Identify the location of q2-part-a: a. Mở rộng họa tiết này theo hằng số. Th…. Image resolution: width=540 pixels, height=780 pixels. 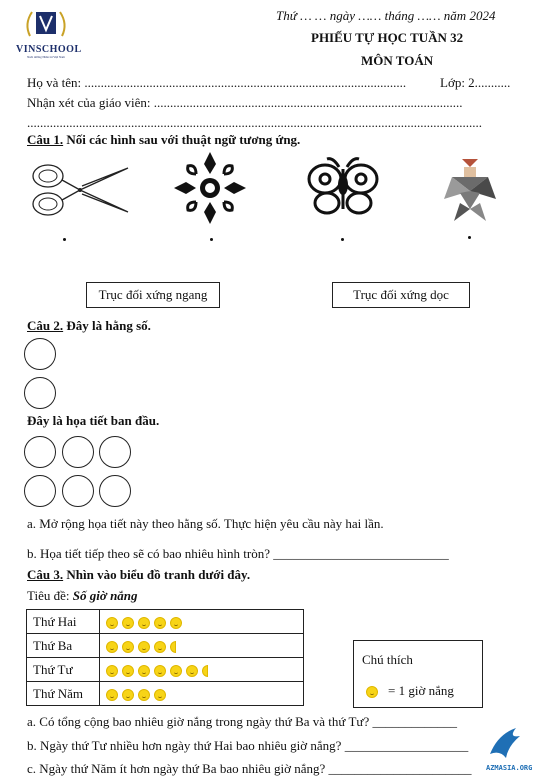
(205, 523).